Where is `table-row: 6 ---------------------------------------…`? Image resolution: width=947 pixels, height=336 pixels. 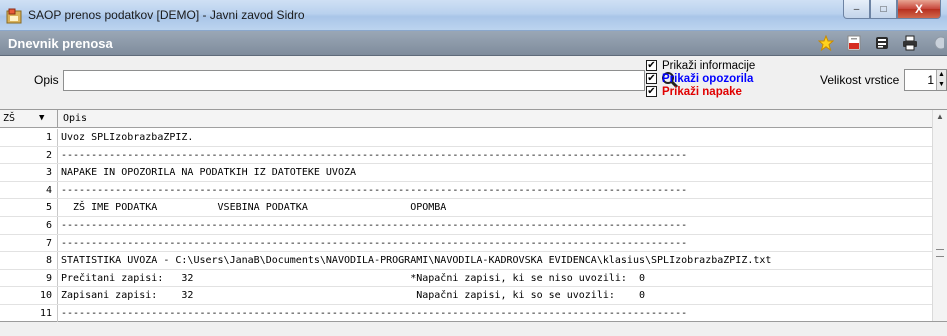 table-row: 6 ---------------------------------------… is located at coordinates (466, 225).